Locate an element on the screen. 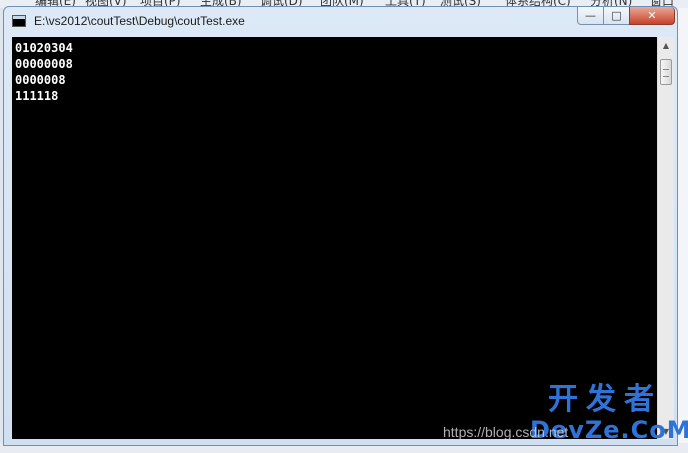  window-title: E:\vs2012\coutTest\Debug\coutTest.exe is located at coordinates (139, 21).